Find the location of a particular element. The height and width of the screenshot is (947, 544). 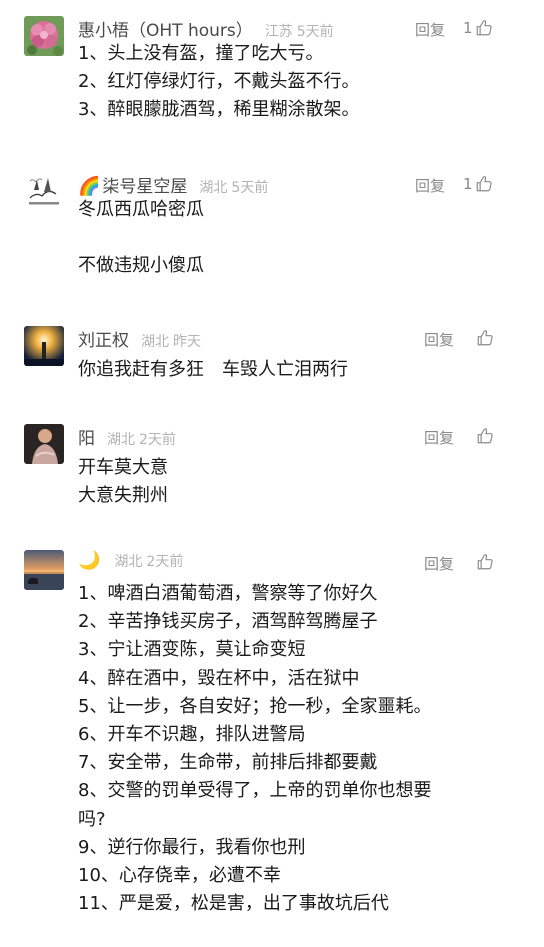

comment-line: 2、红灯停绿灯行，不戴头盔不行。 is located at coordinates (219, 82).